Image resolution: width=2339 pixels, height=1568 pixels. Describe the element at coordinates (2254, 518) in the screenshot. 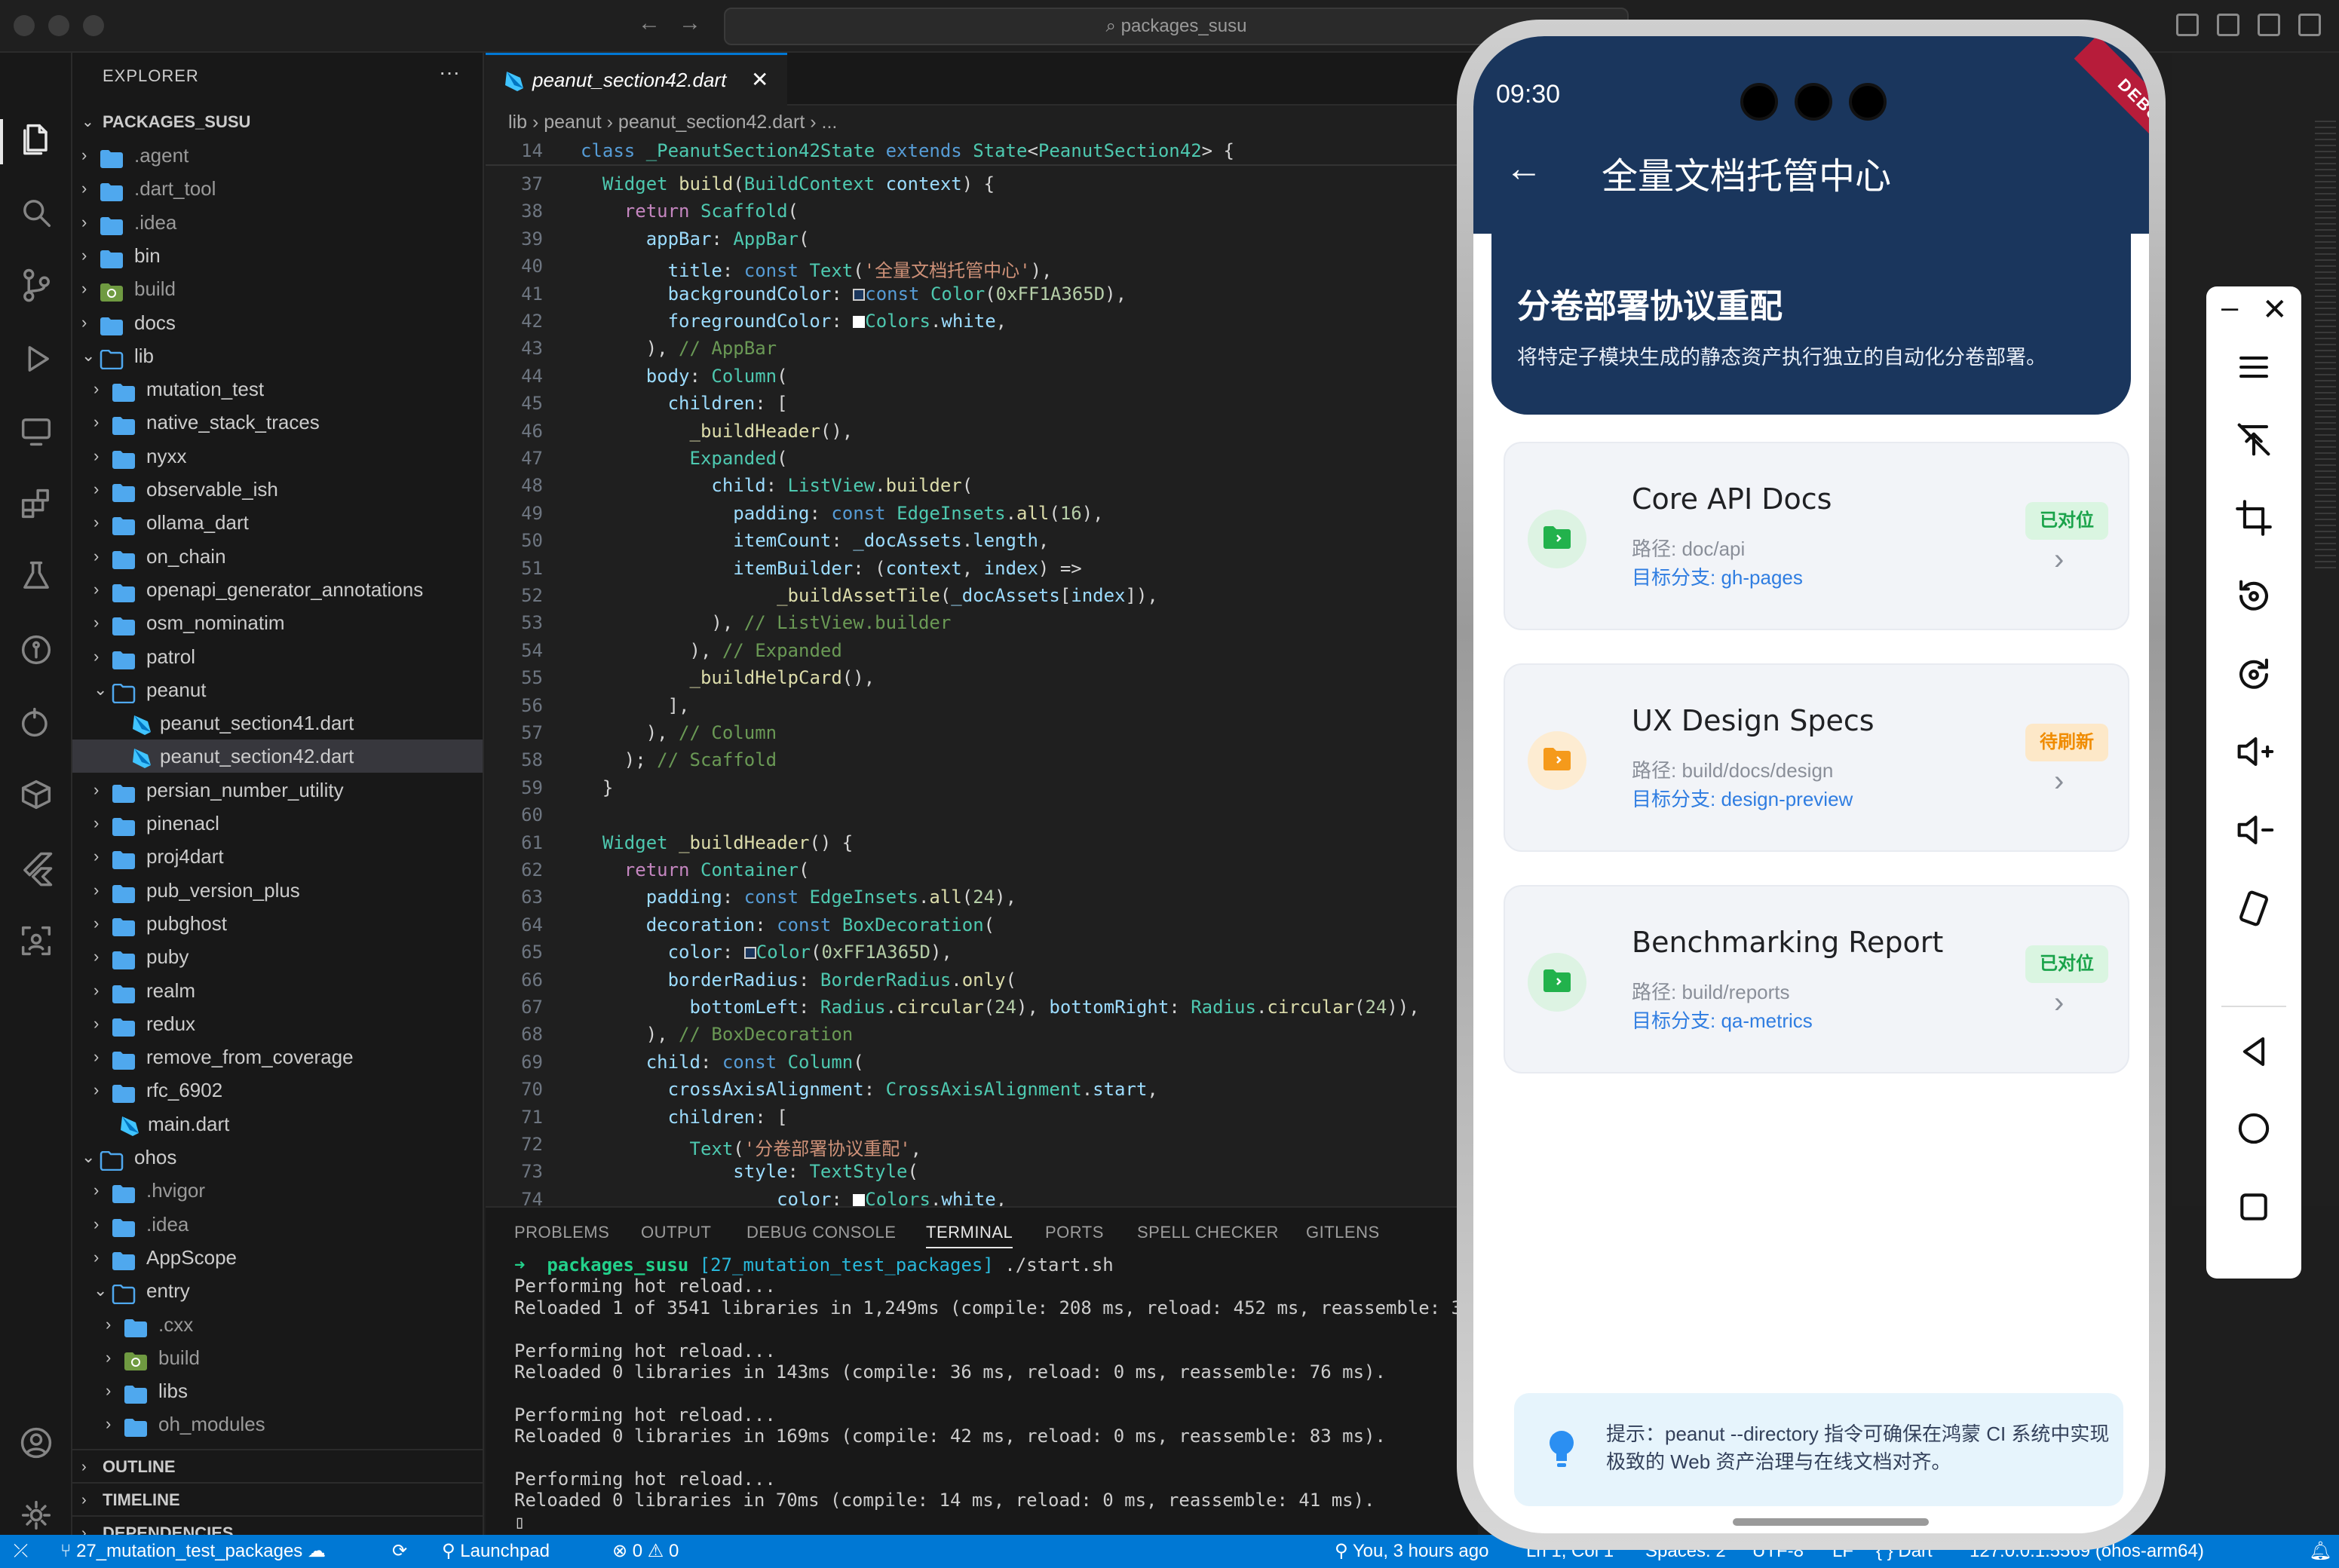

I see `crop-icon` at that location.